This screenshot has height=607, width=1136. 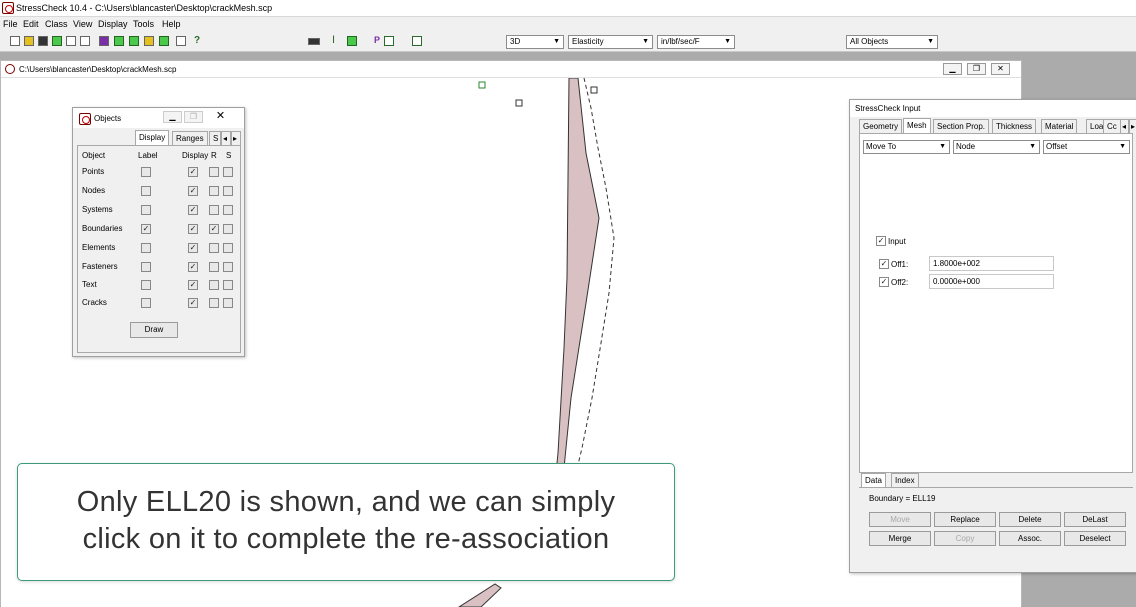 I want to click on systems-label-checkbox, so click(x=146, y=210).